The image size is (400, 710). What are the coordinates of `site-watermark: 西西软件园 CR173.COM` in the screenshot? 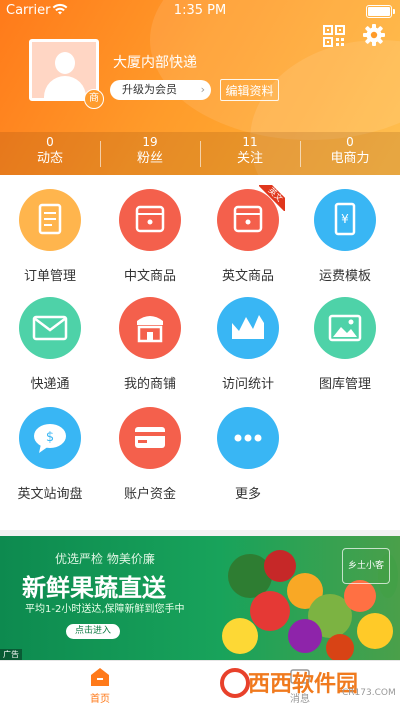 It's located at (308, 684).